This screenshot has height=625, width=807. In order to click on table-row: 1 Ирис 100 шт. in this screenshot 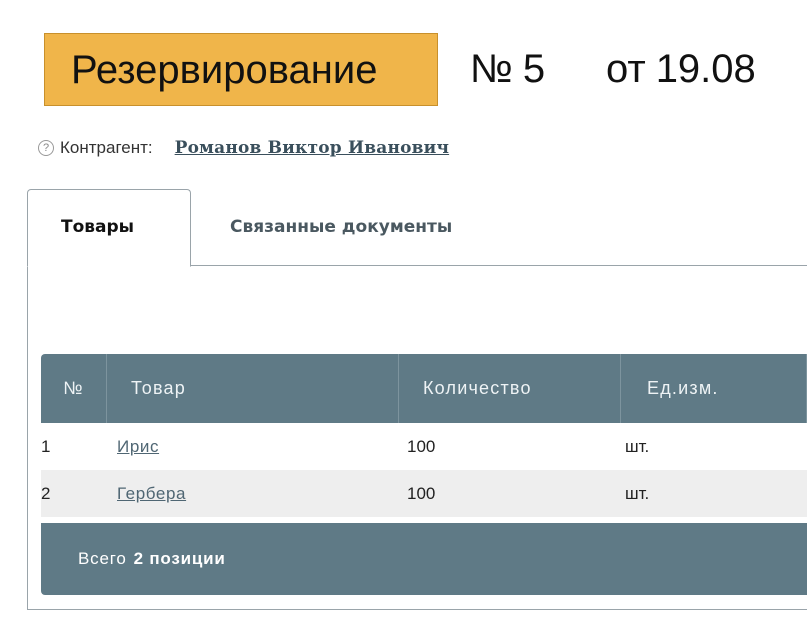, I will do `click(424, 446)`.